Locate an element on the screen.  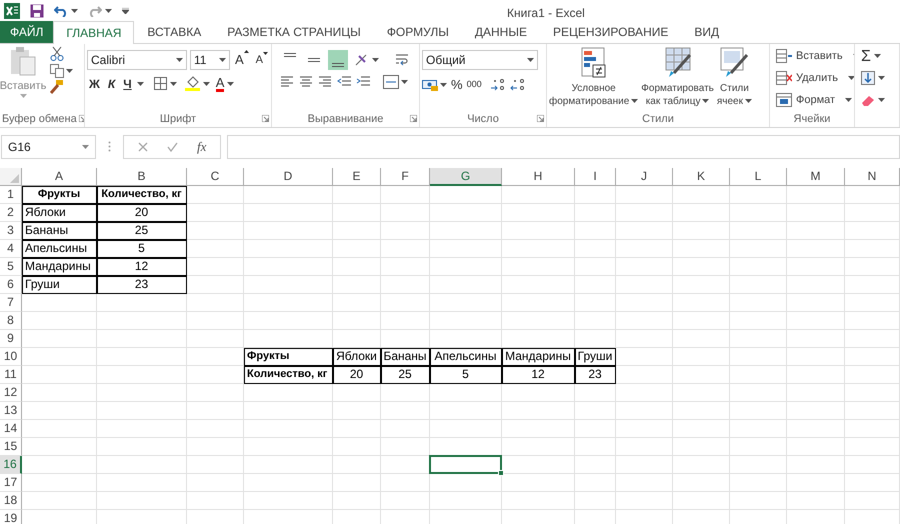
borders-icon is located at coordinates (160, 83).